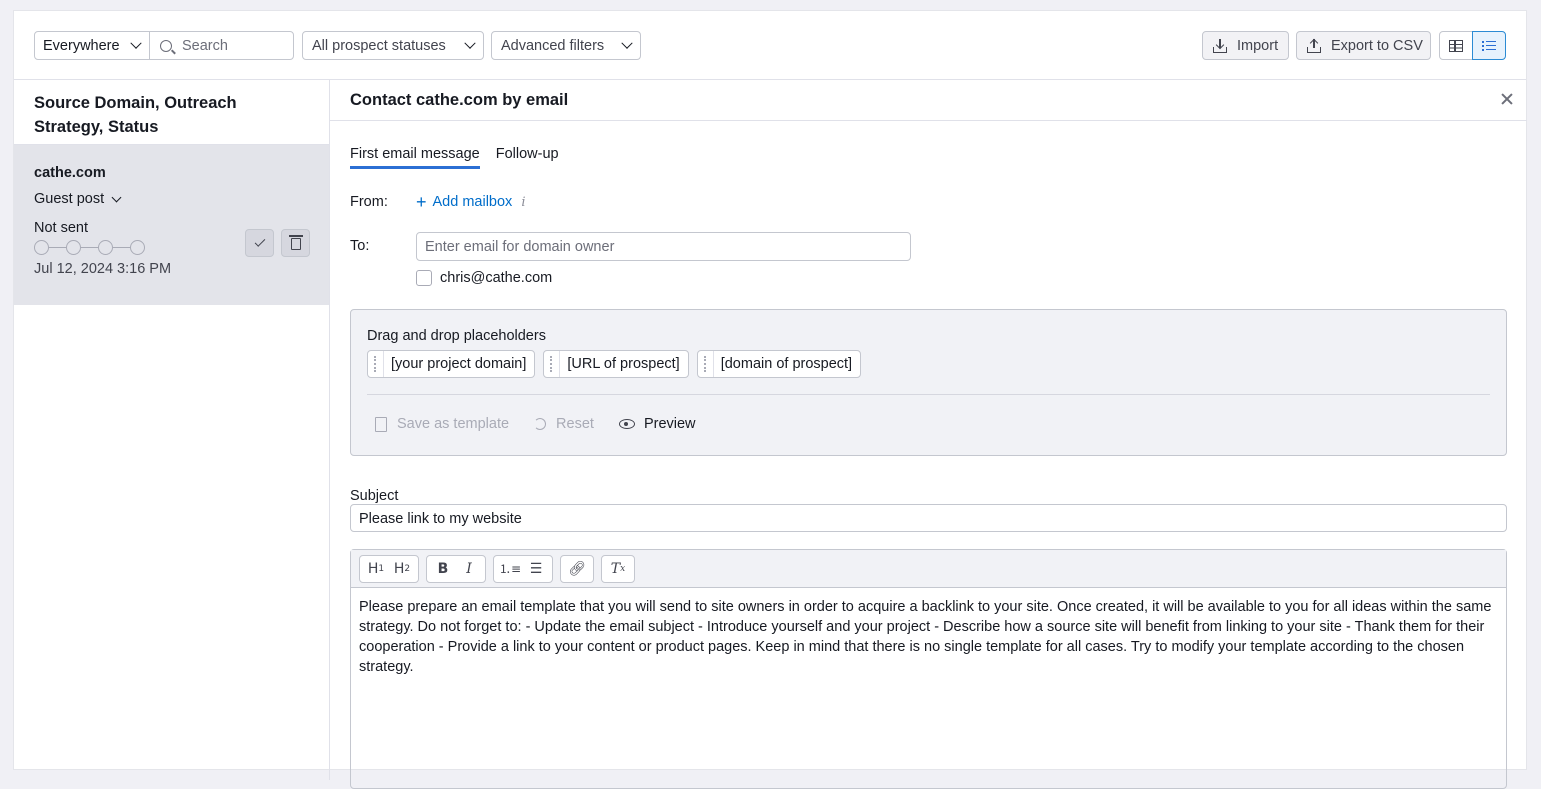 This screenshot has width=1541, height=789. I want to click on link-group: 🔗︎, so click(577, 568).